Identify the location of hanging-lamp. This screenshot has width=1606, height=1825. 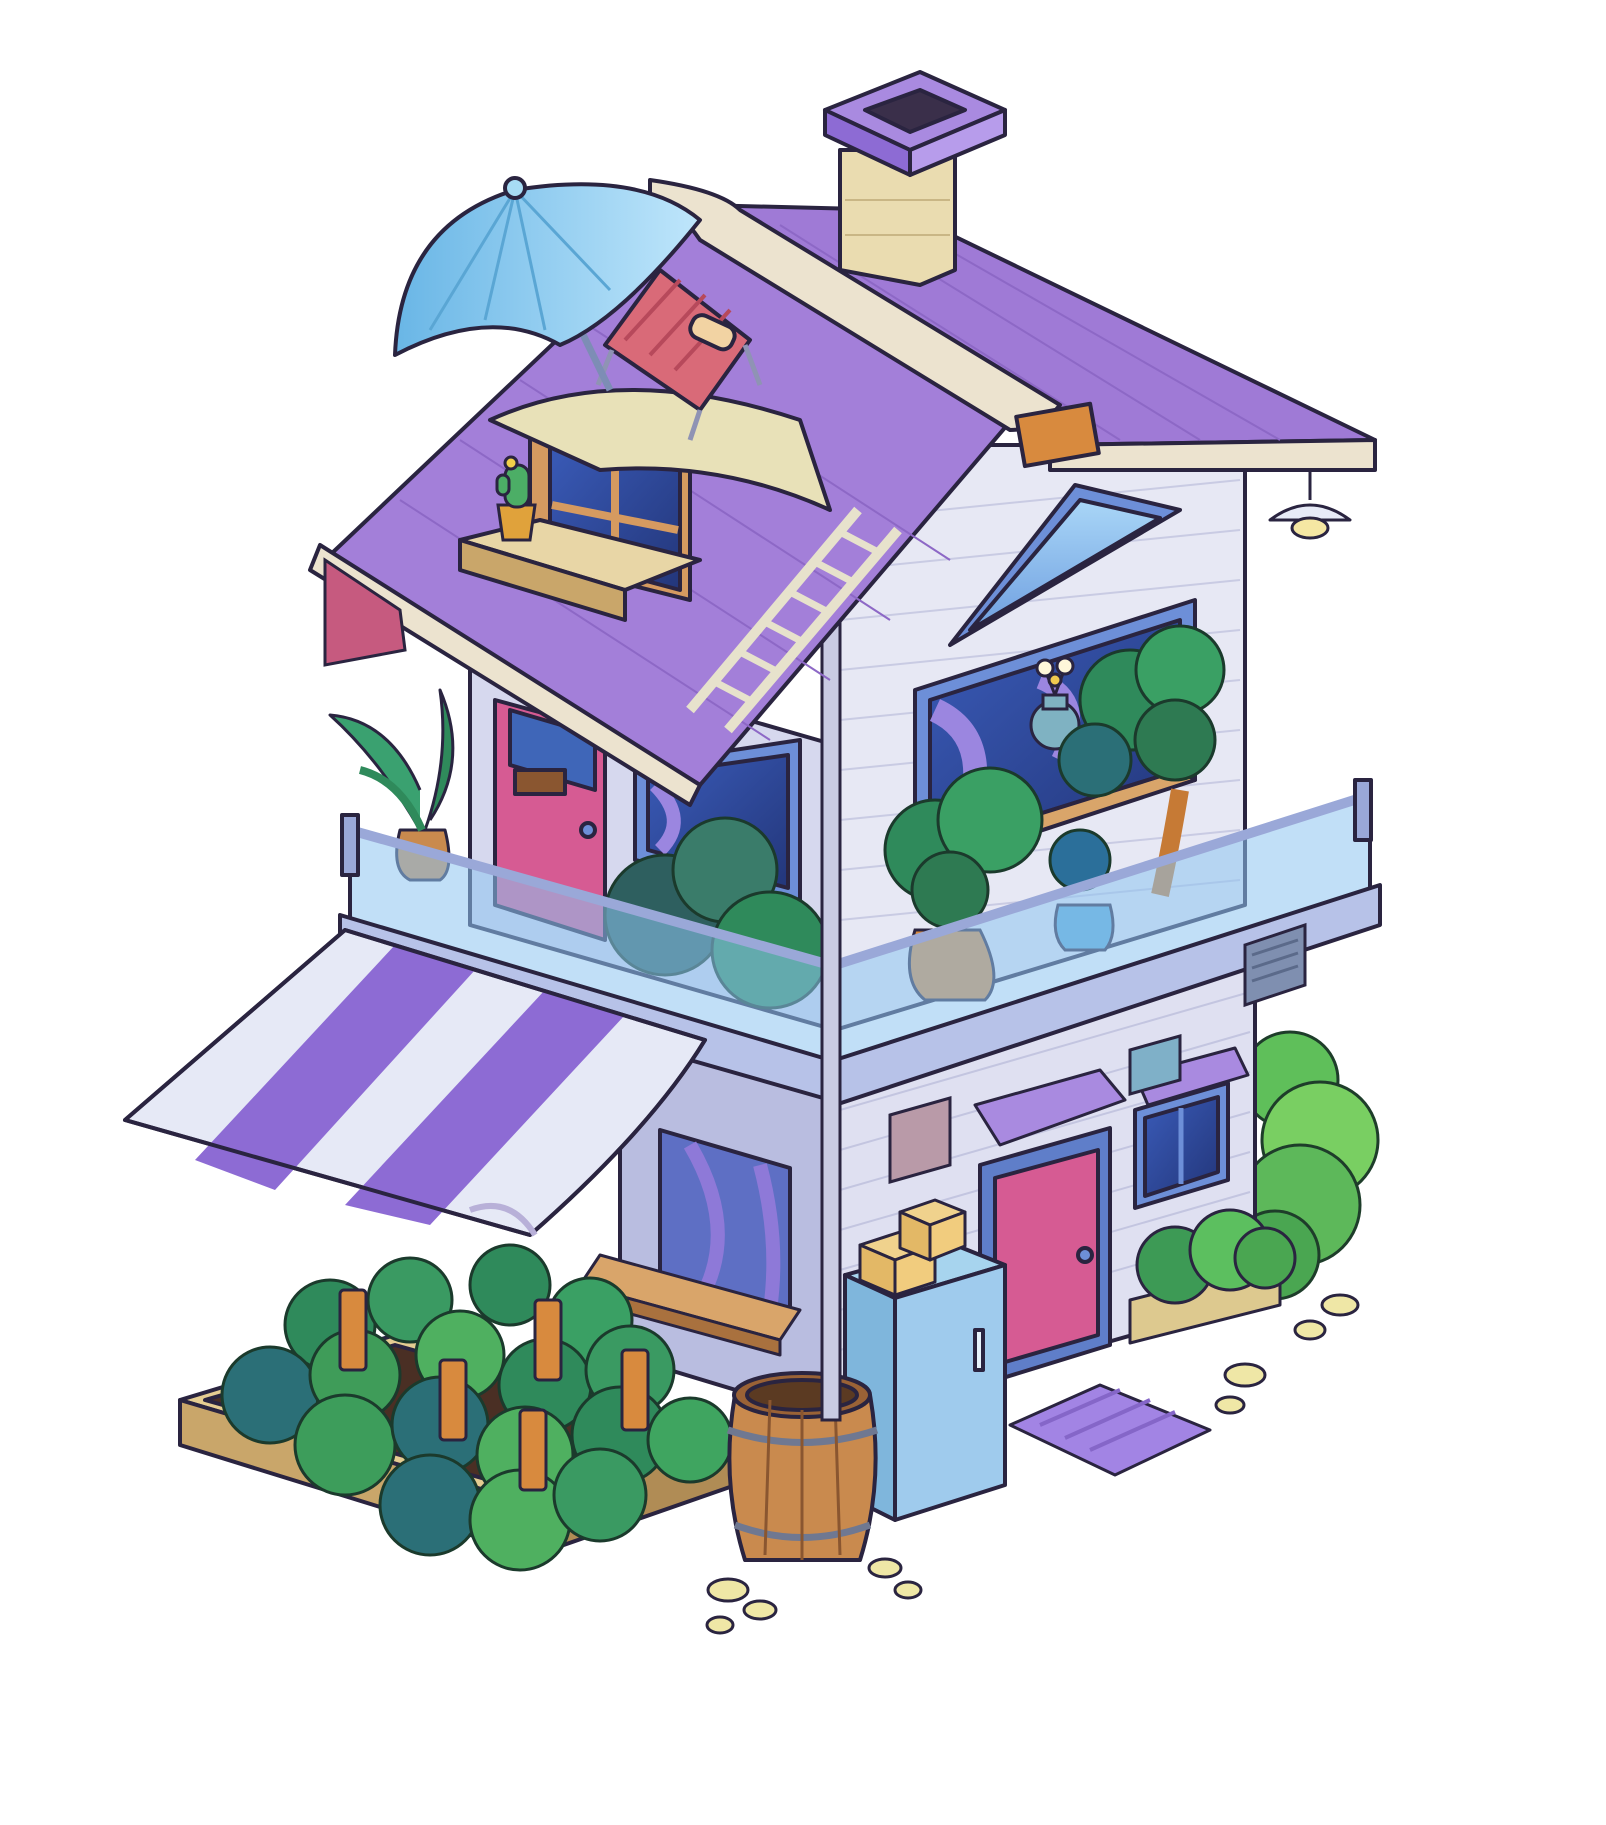
(1310, 505).